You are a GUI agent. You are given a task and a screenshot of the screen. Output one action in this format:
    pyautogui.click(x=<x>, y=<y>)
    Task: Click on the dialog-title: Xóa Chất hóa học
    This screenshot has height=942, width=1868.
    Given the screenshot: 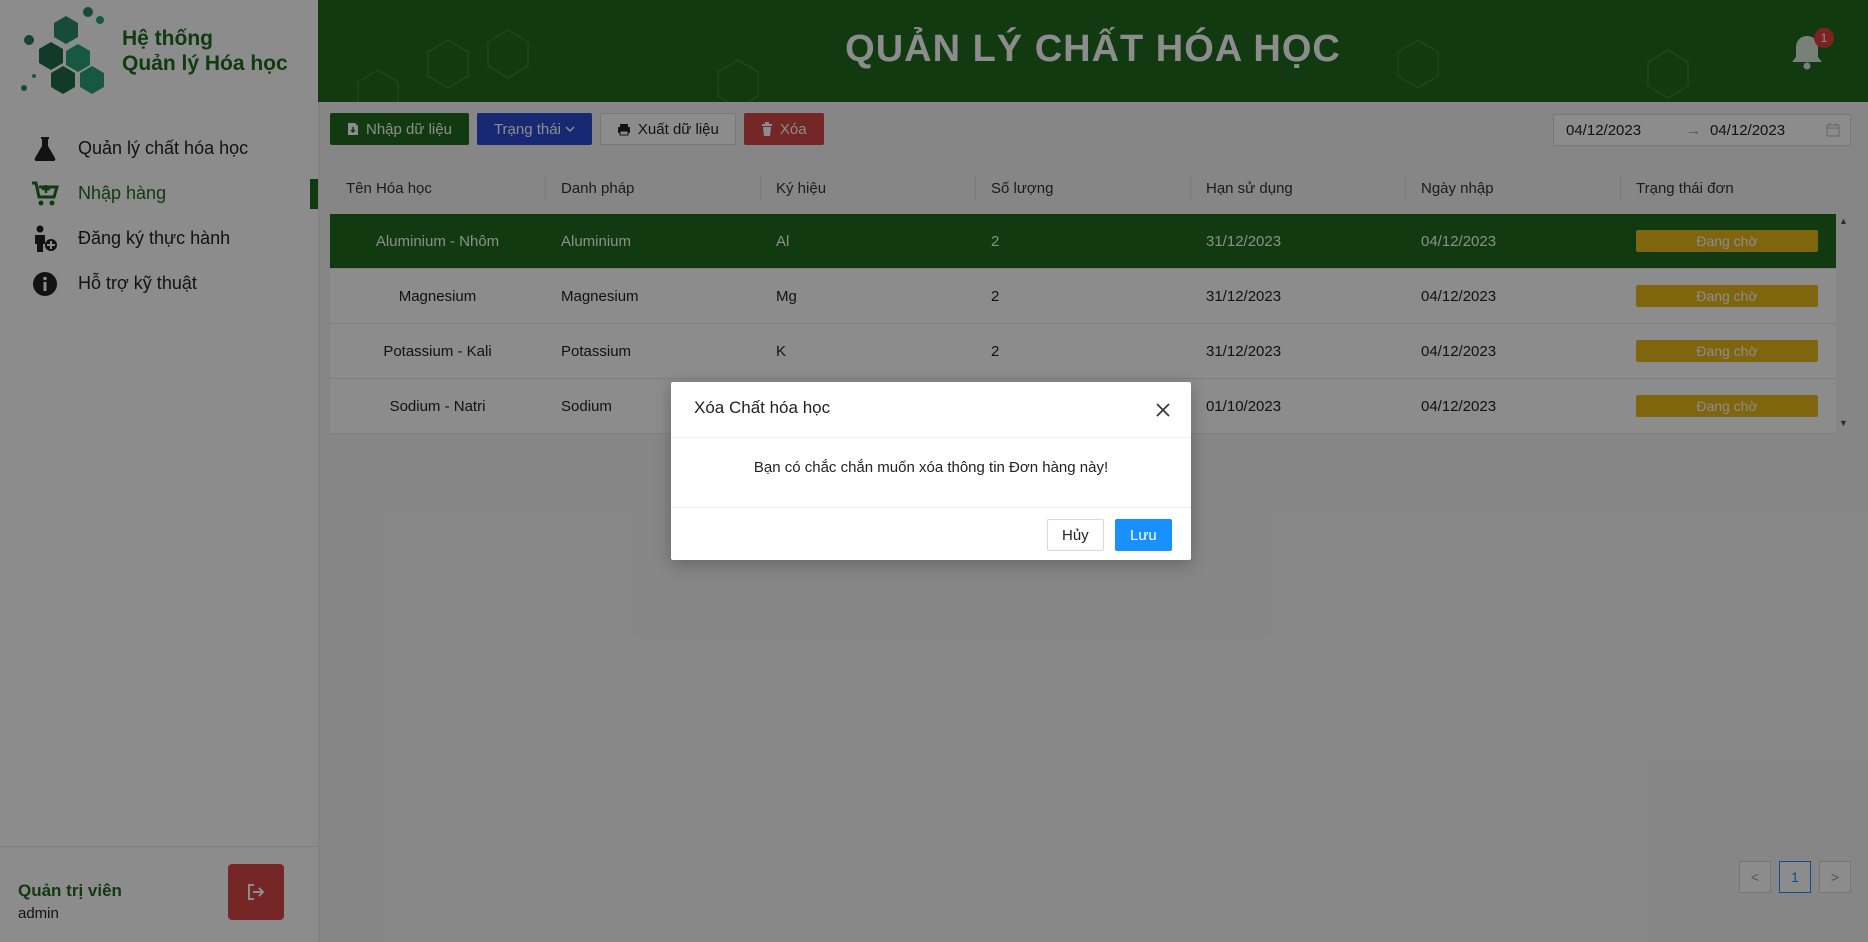 What is the action you would take?
    pyautogui.click(x=762, y=407)
    